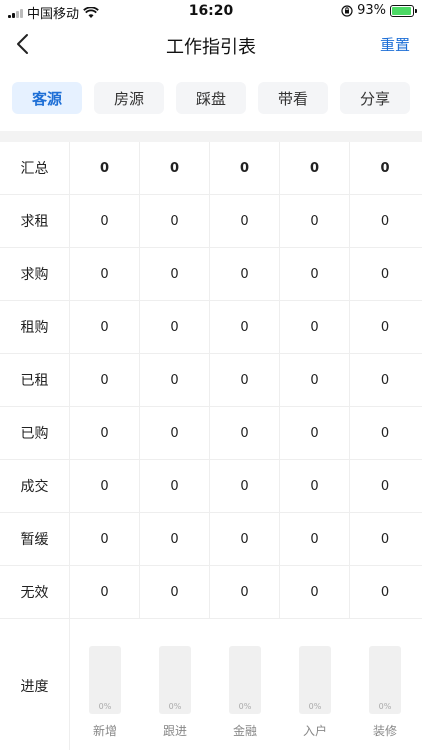 The image size is (422, 750). I want to click on table-row-summary: 汇总 0 0 0 0 0, so click(211, 168).